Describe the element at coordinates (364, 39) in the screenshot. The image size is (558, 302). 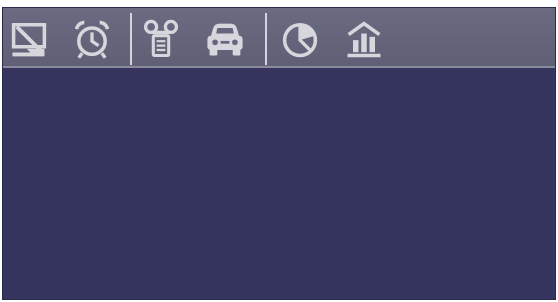
I see `bank-icon` at that location.